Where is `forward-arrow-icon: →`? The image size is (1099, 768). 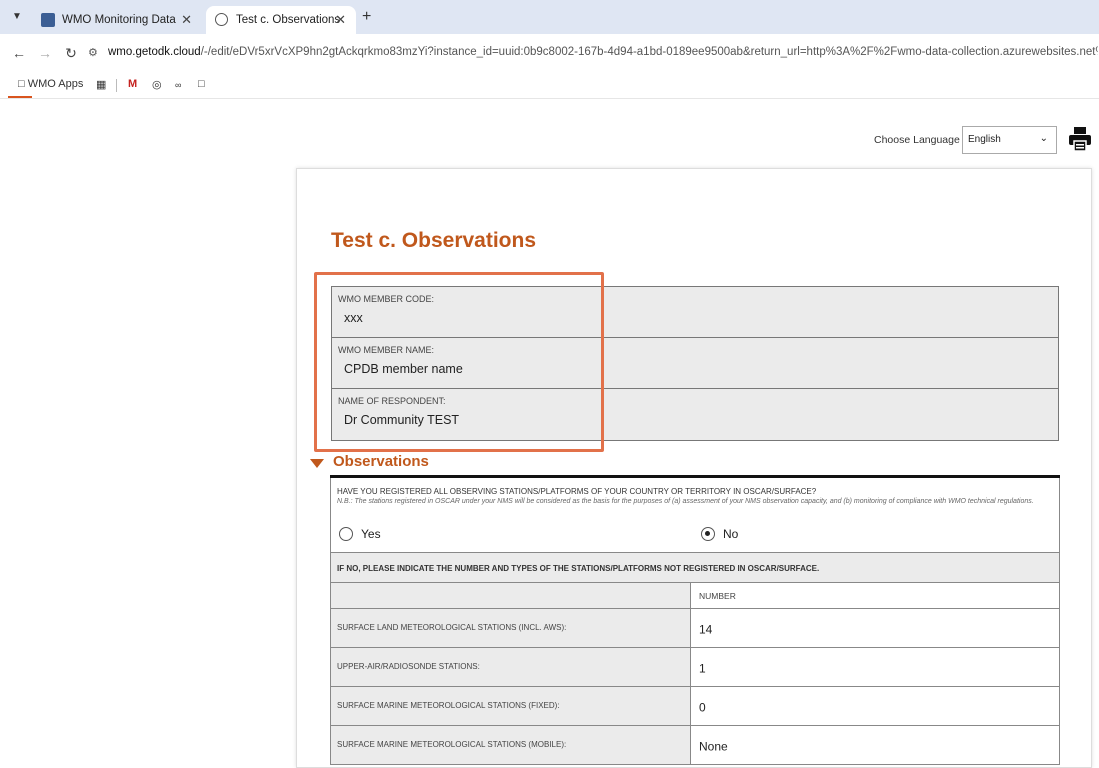 forward-arrow-icon: → is located at coordinates (45, 53).